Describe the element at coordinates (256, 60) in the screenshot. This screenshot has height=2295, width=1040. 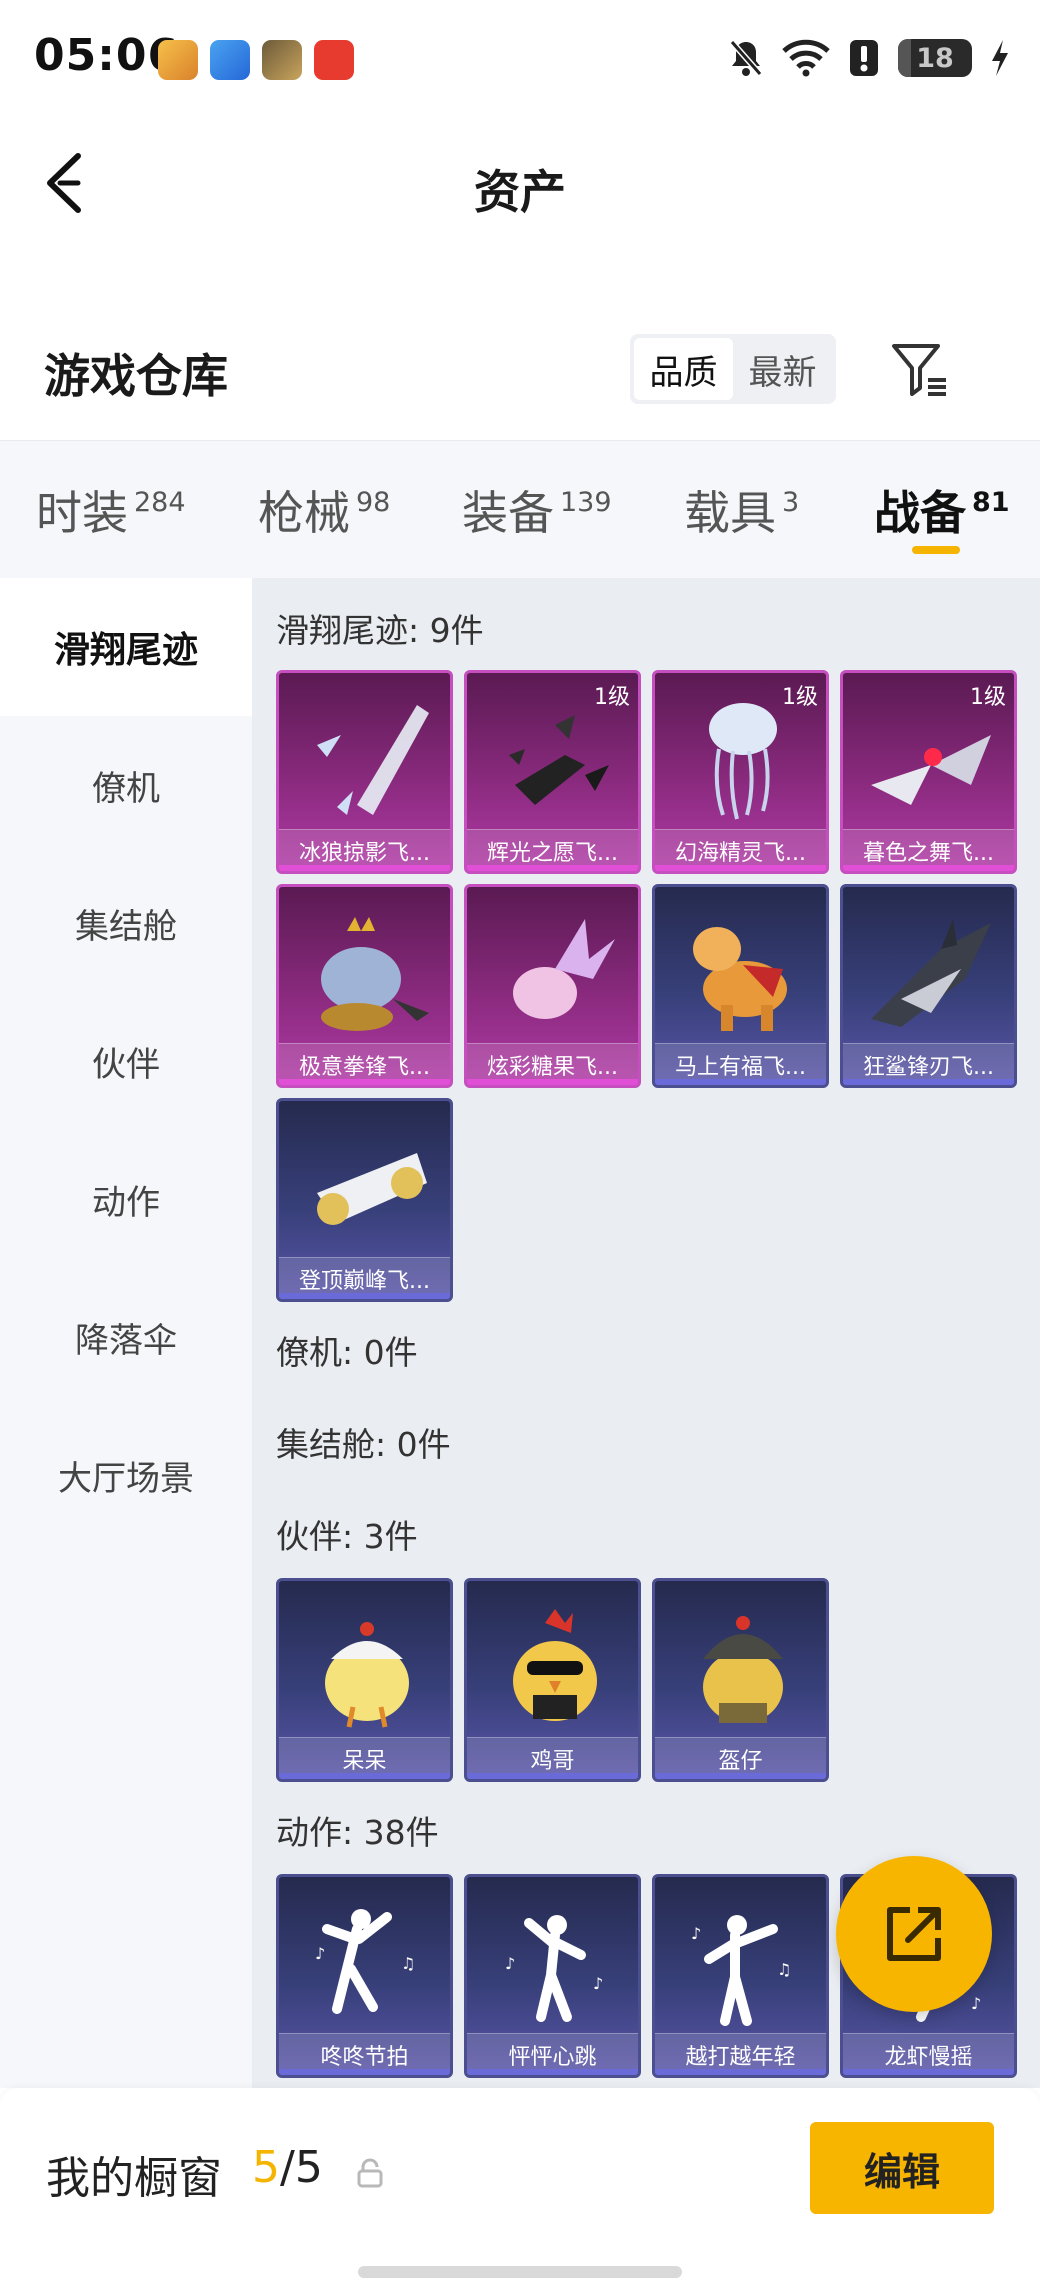
I see `notification-app-icons` at that location.